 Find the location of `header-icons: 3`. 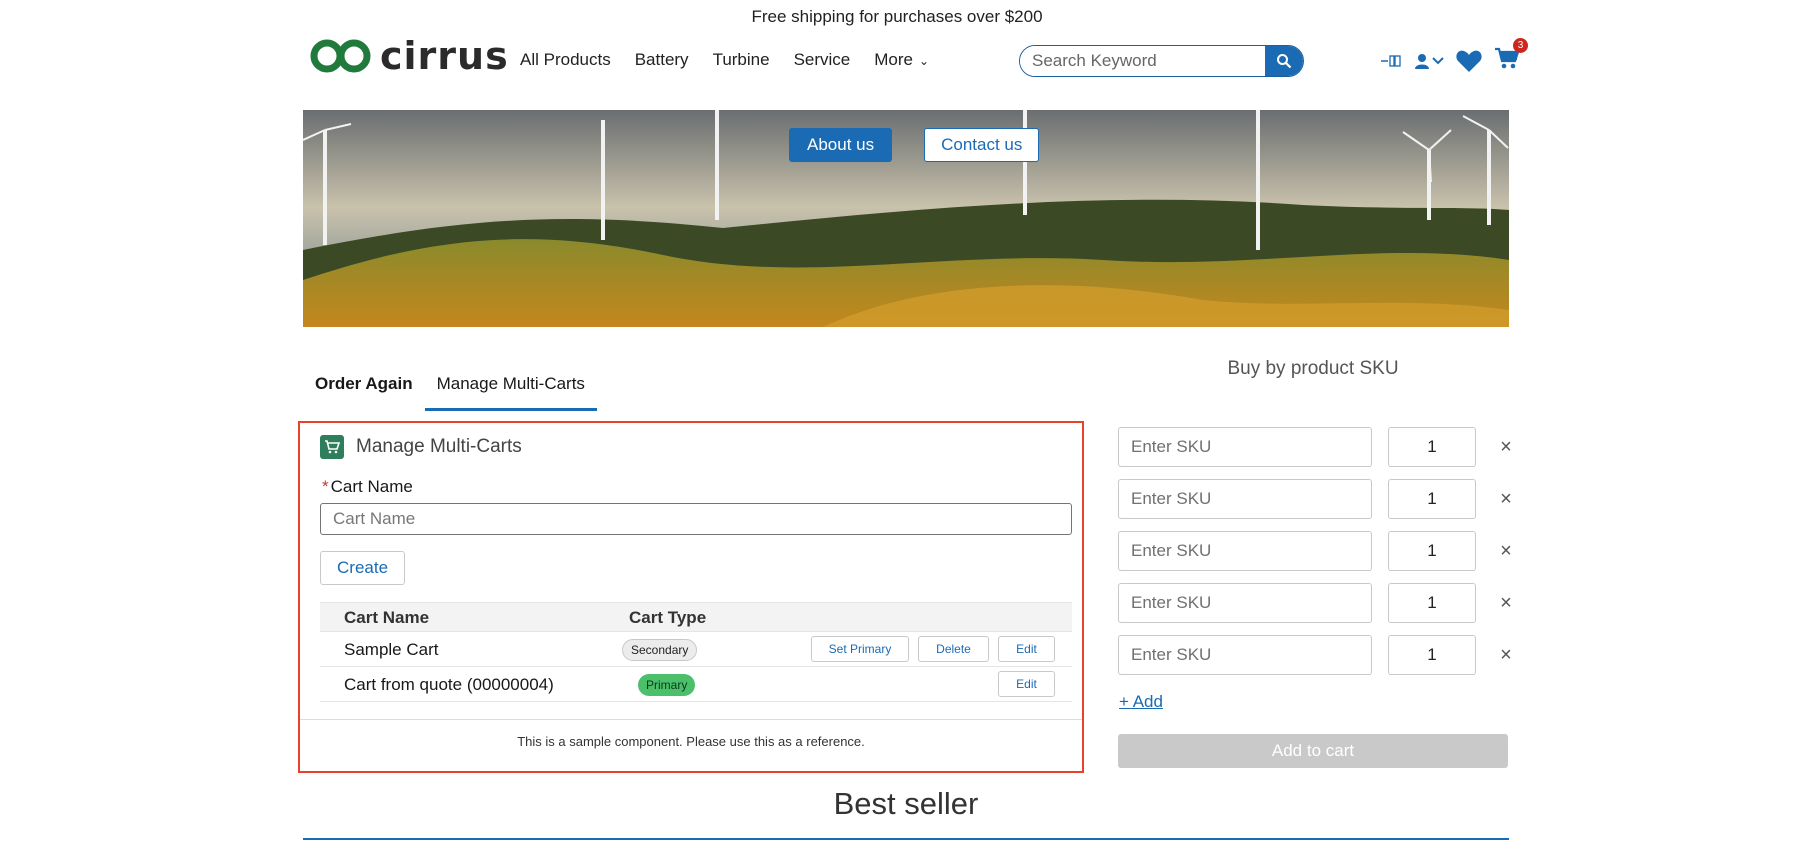

header-icons: 3 is located at coordinates (1454, 56).